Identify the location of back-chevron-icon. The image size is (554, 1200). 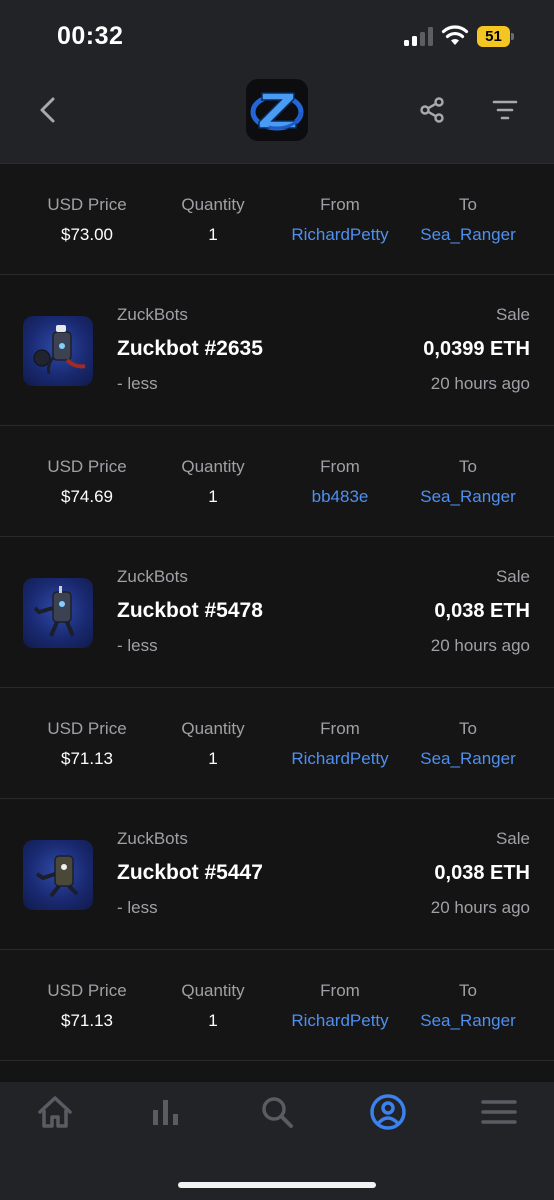
(48, 110).